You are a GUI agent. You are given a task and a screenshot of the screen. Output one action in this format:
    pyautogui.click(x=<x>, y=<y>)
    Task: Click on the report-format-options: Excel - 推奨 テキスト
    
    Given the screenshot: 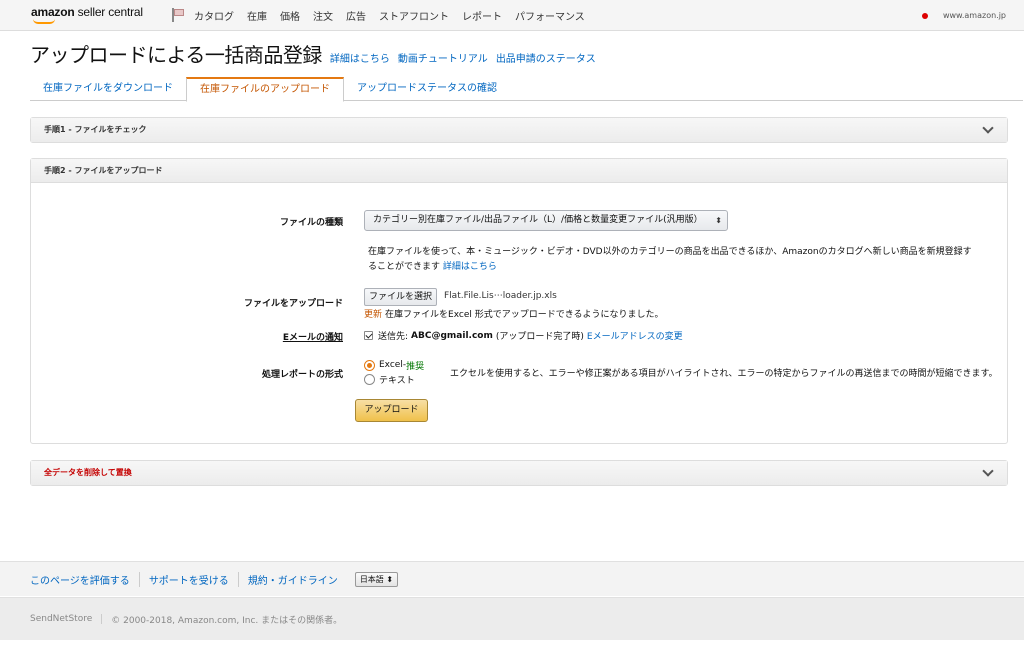 What is the action you would take?
    pyautogui.click(x=394, y=372)
    